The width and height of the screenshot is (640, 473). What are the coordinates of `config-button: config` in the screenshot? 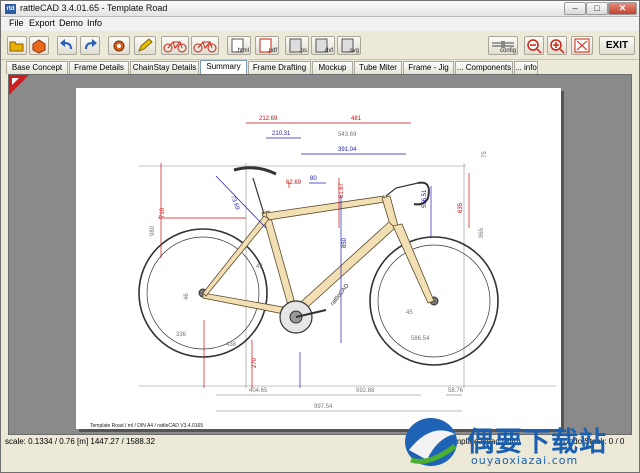 It's located at (503, 45).